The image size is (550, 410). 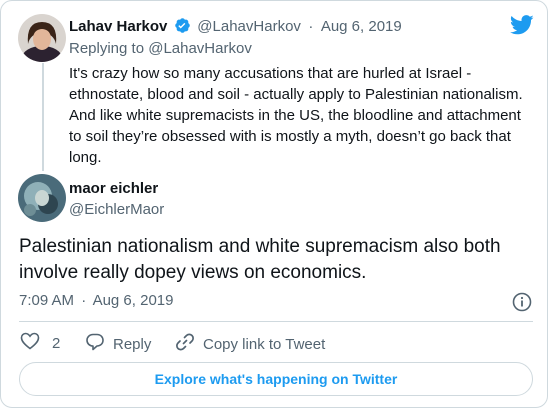 What do you see at coordinates (42, 38) in the screenshot?
I see `avatar-lahav-harkov` at bounding box center [42, 38].